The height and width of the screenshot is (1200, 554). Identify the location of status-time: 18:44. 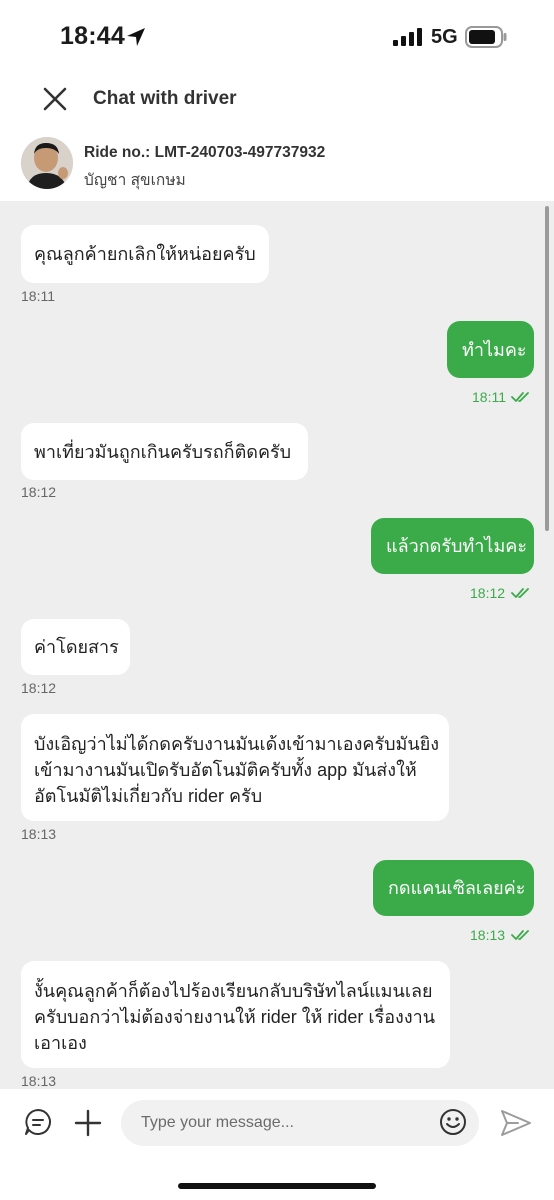
(92, 36).